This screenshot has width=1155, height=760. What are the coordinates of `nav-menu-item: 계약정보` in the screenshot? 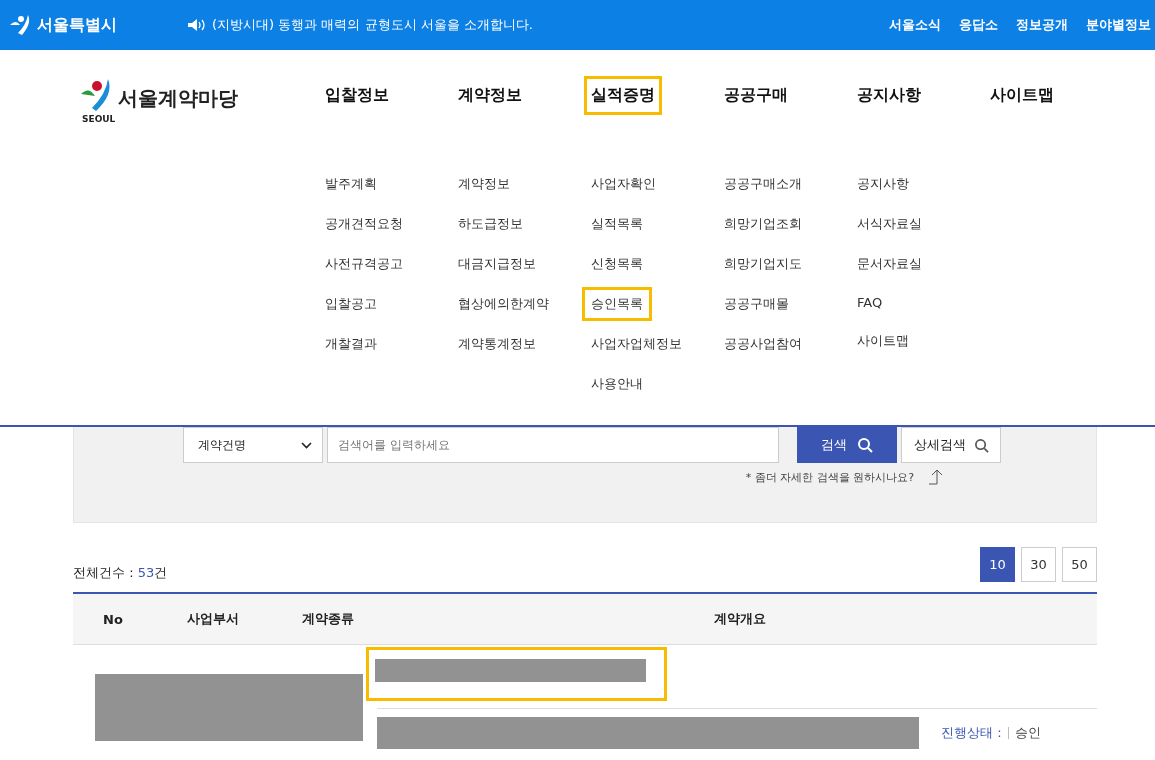 It's located at (490, 95).